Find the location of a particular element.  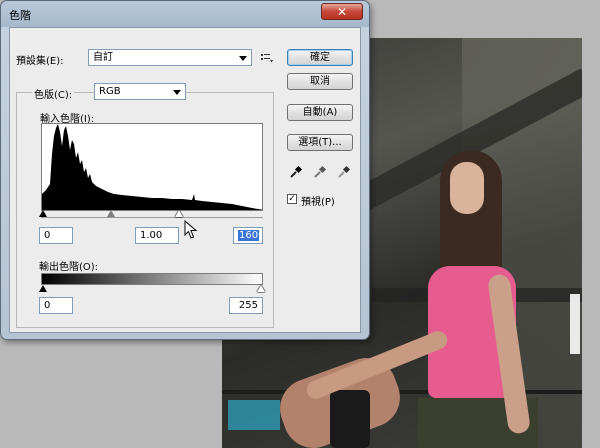

channel-value: RGB is located at coordinates (110, 91).